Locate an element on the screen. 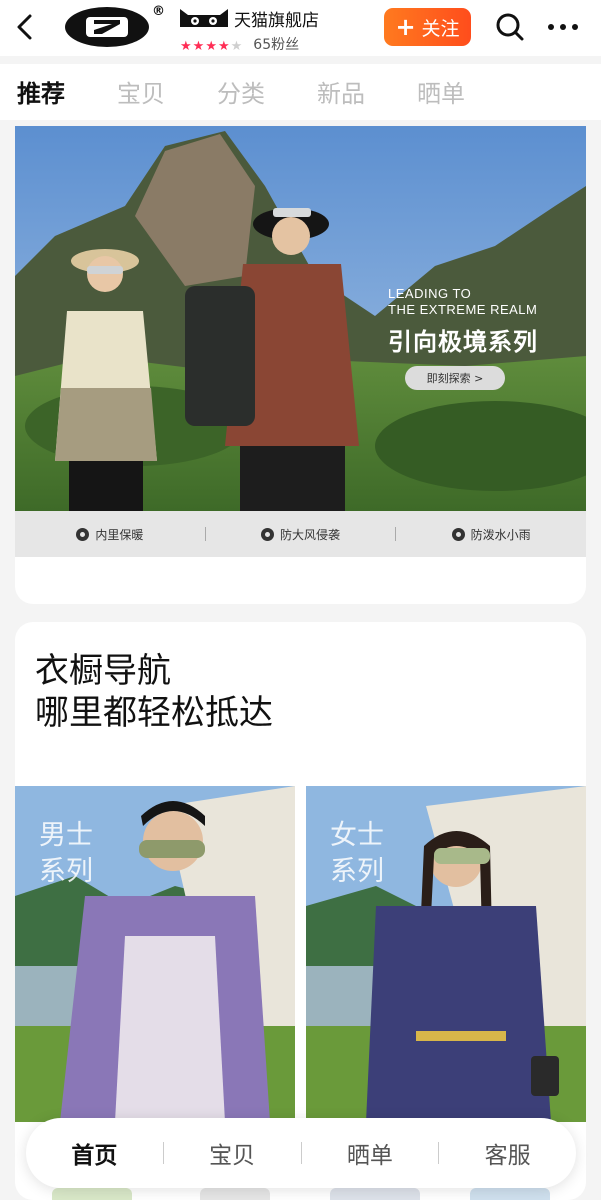  store-tabs: 推荐 宝贝 分类 新品 晒单 is located at coordinates (300, 92).